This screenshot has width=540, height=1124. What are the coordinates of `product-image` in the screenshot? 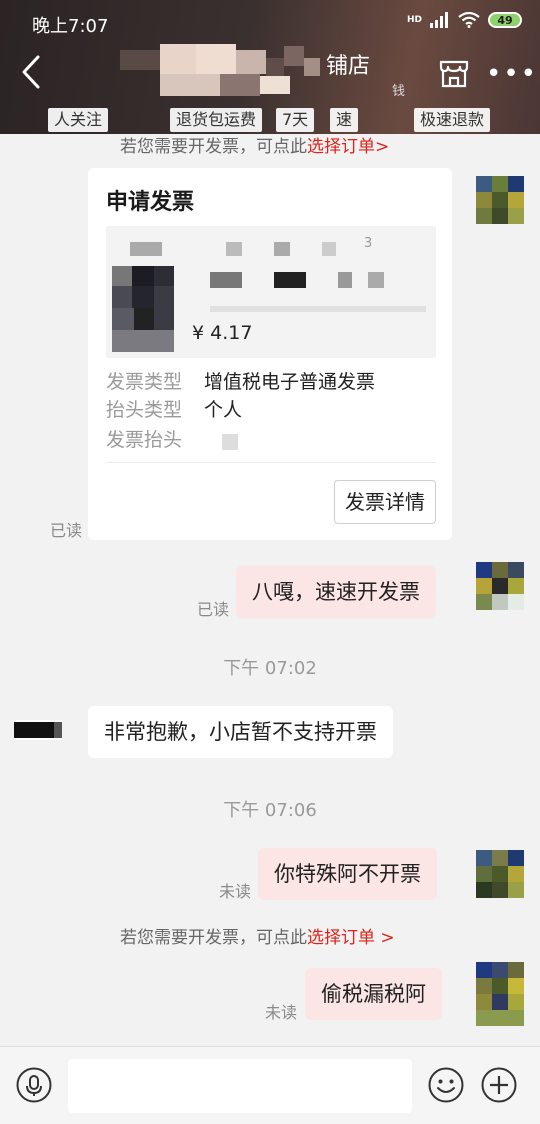 It's located at (143, 309).